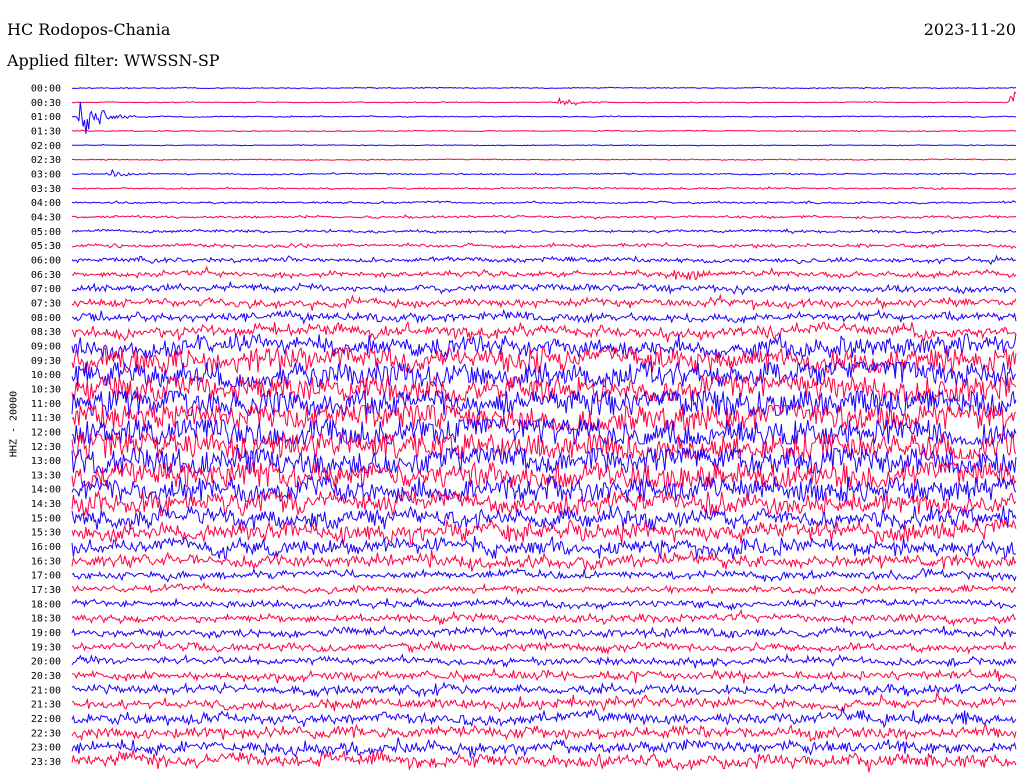  Describe the element at coordinates (46, 418) in the screenshot. I see `time-label: 11:30` at that location.